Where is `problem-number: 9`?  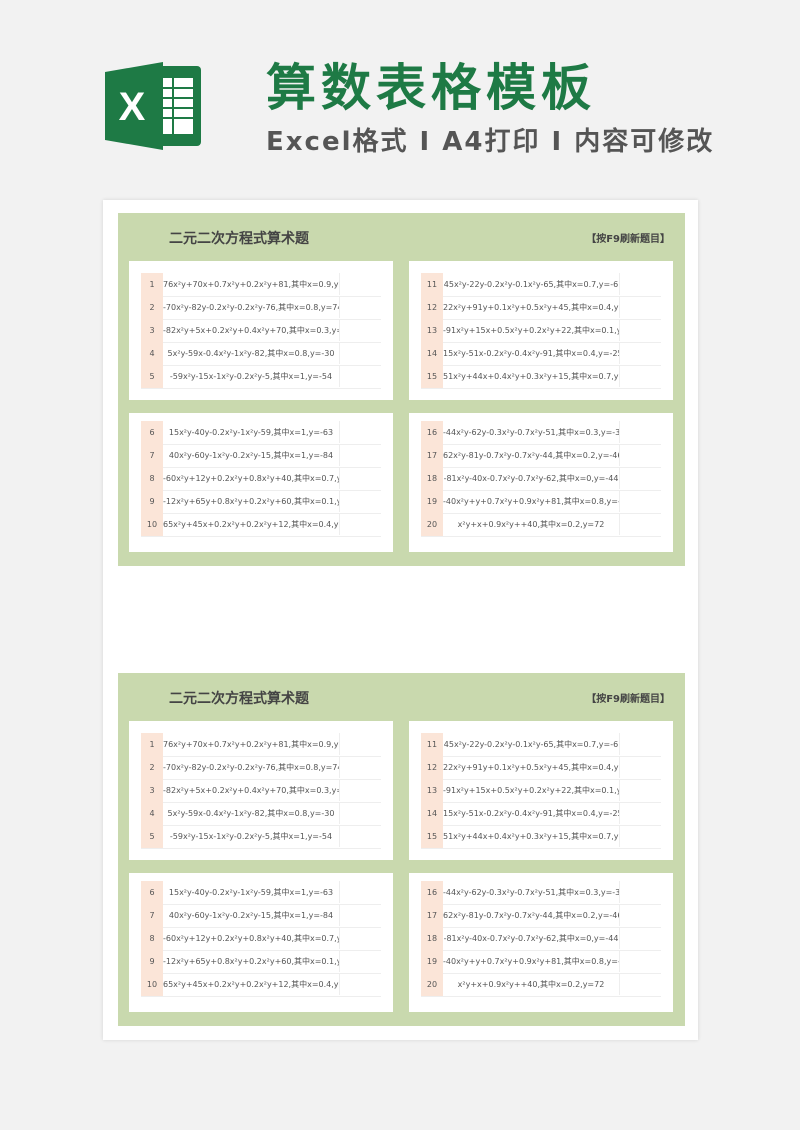 problem-number: 9 is located at coordinates (152, 501).